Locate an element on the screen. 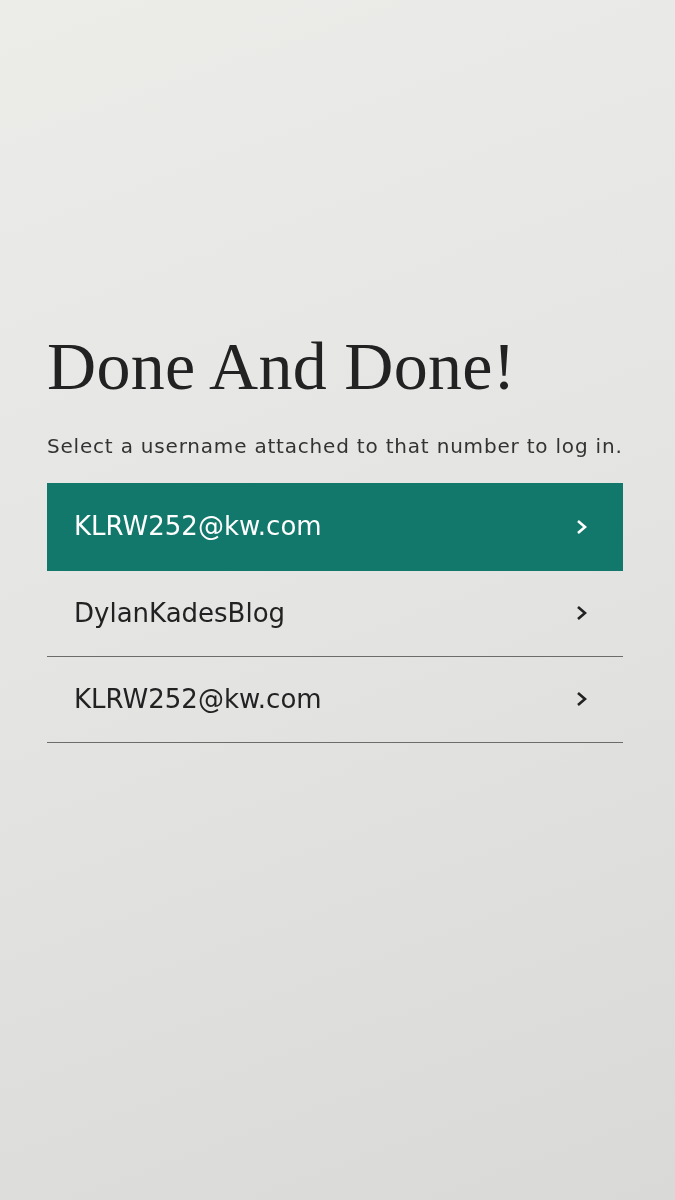  page-heading: Done And Done! is located at coordinates (282, 366).